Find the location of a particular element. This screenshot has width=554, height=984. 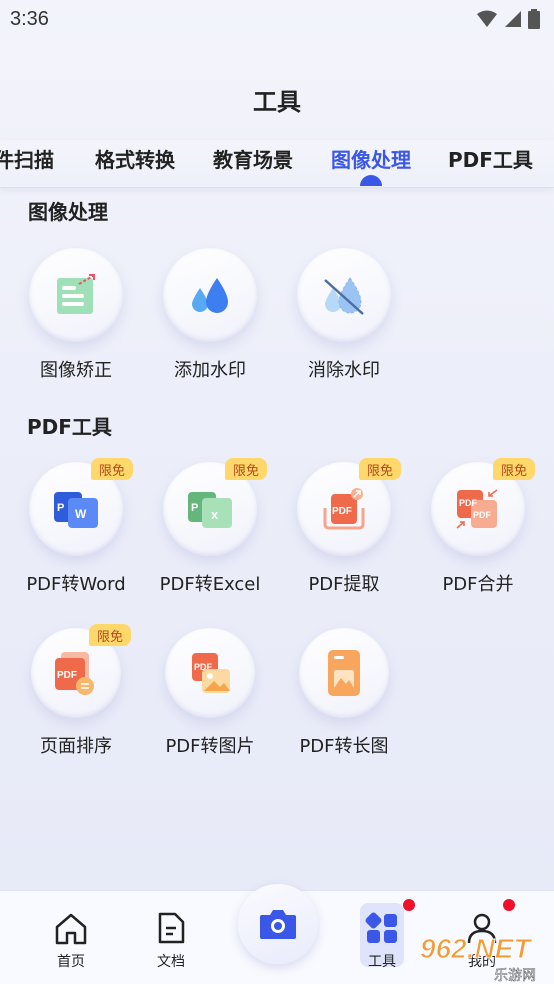

tool-label: PDF转长图 is located at coordinates (344, 746).